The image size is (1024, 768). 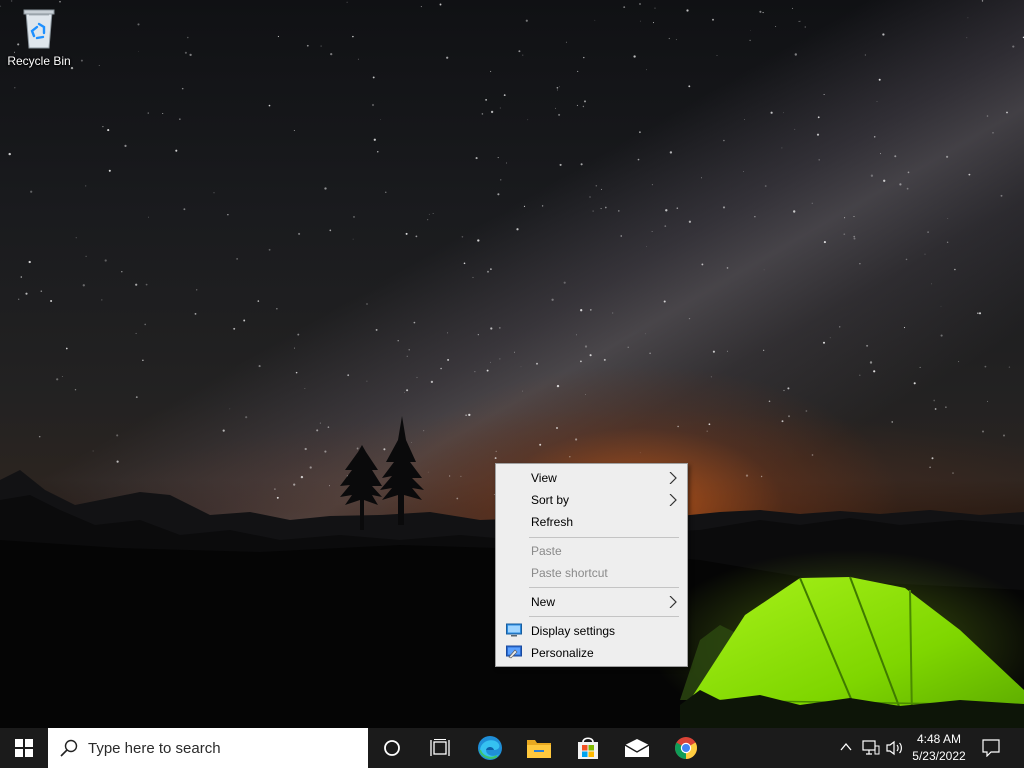 I want to click on taskbar-file-explorer, so click(x=539, y=748).